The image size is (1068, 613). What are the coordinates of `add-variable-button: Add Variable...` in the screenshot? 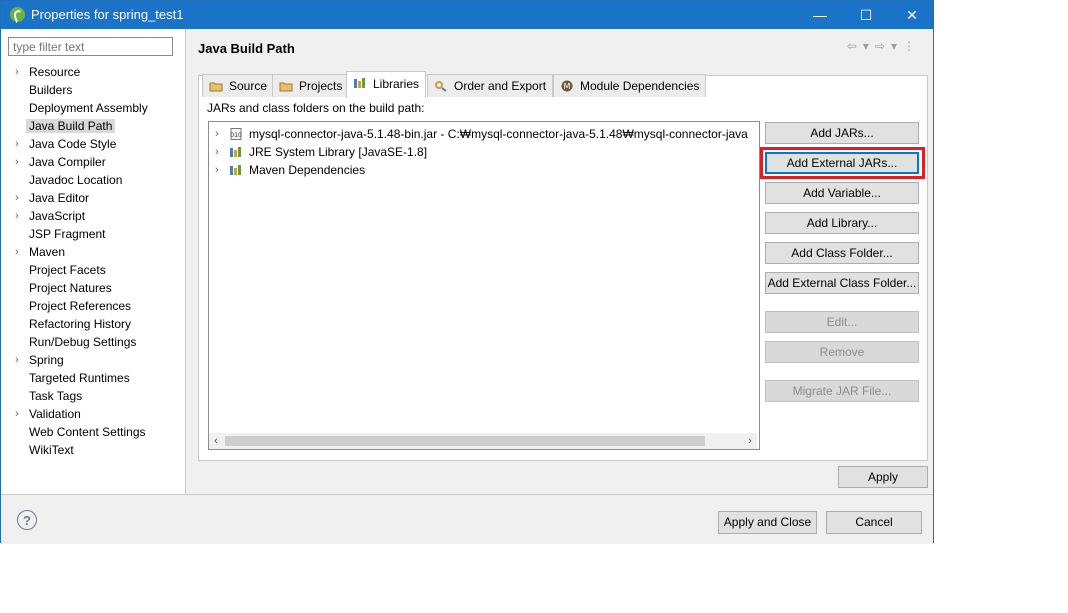 It's located at (842, 193).